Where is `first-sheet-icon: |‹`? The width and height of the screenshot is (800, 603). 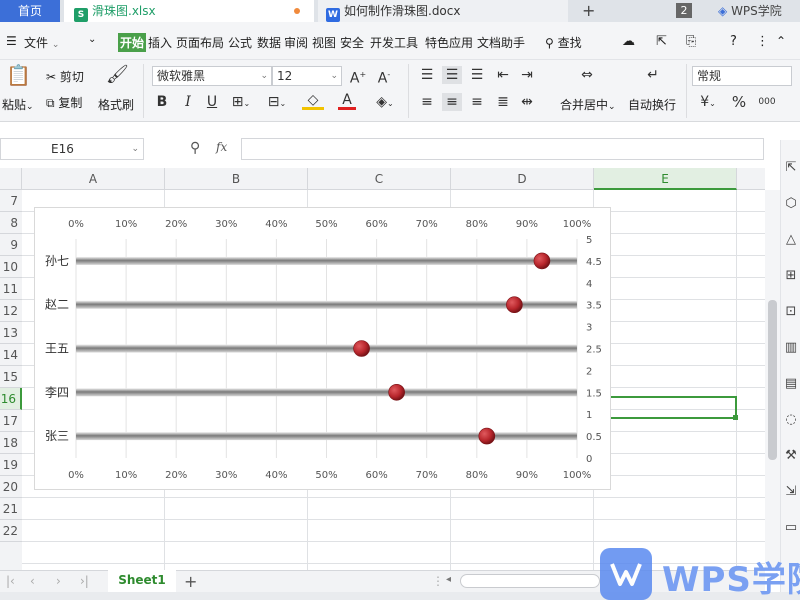 first-sheet-icon: |‹ is located at coordinates (10, 581).